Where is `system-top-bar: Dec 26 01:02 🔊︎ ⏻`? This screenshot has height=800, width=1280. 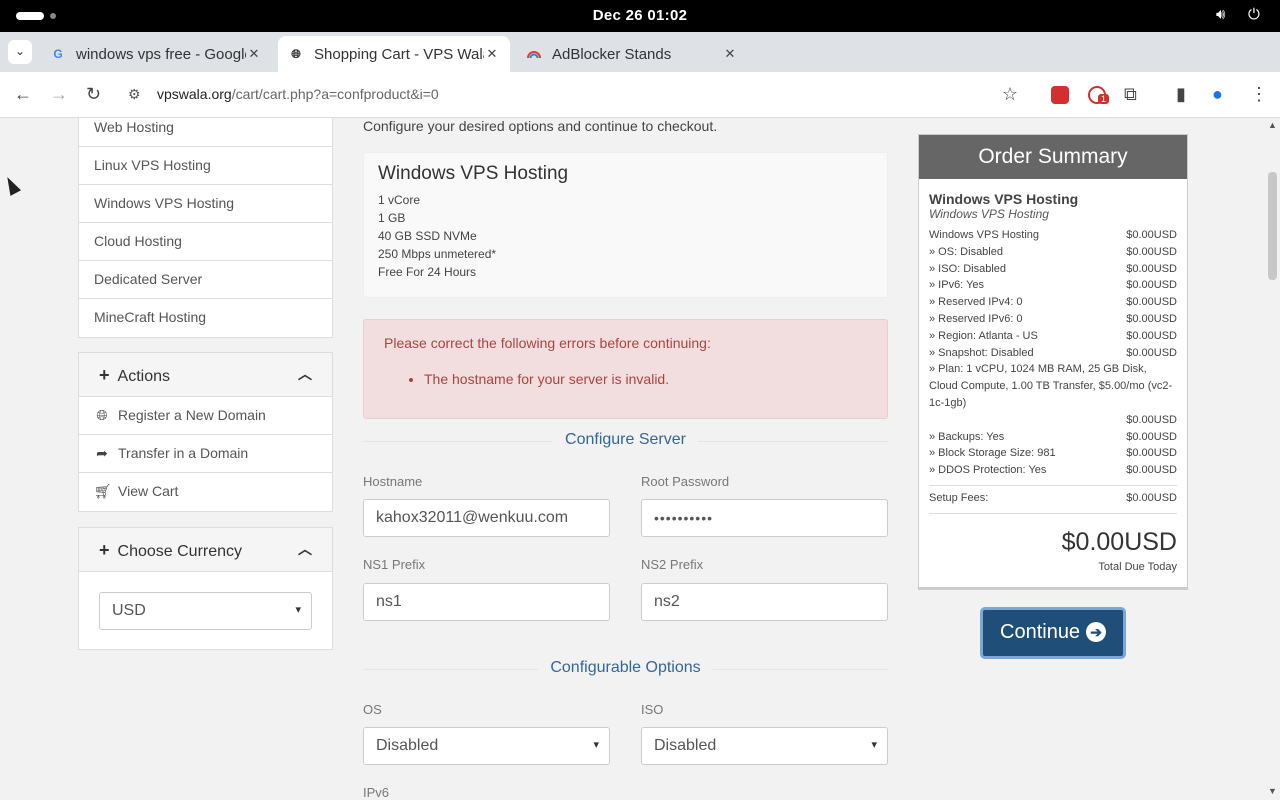 system-top-bar: Dec 26 01:02 🔊︎ ⏻ is located at coordinates (640, 16).